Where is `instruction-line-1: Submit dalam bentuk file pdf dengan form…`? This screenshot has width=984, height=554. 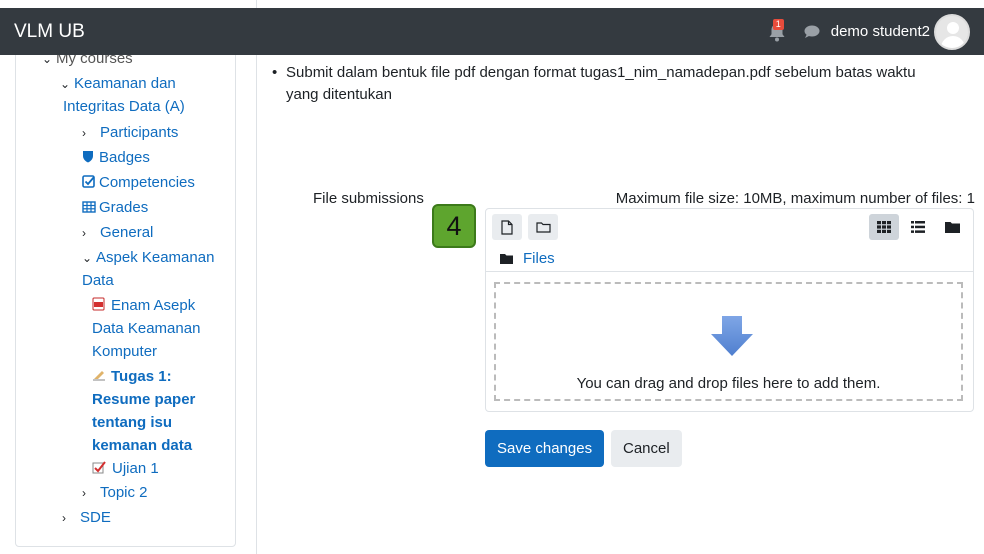
instruction-line-1: Submit dalam bentuk file pdf dengan form… is located at coordinates (601, 72).